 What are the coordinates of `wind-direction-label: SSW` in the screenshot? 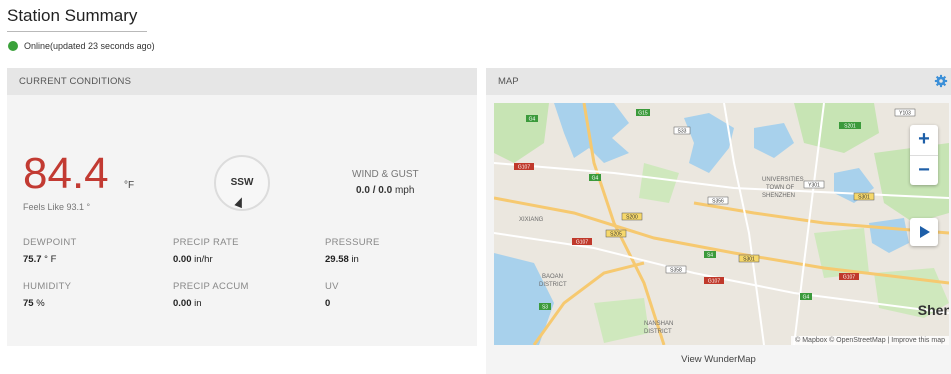 It's located at (242, 182).